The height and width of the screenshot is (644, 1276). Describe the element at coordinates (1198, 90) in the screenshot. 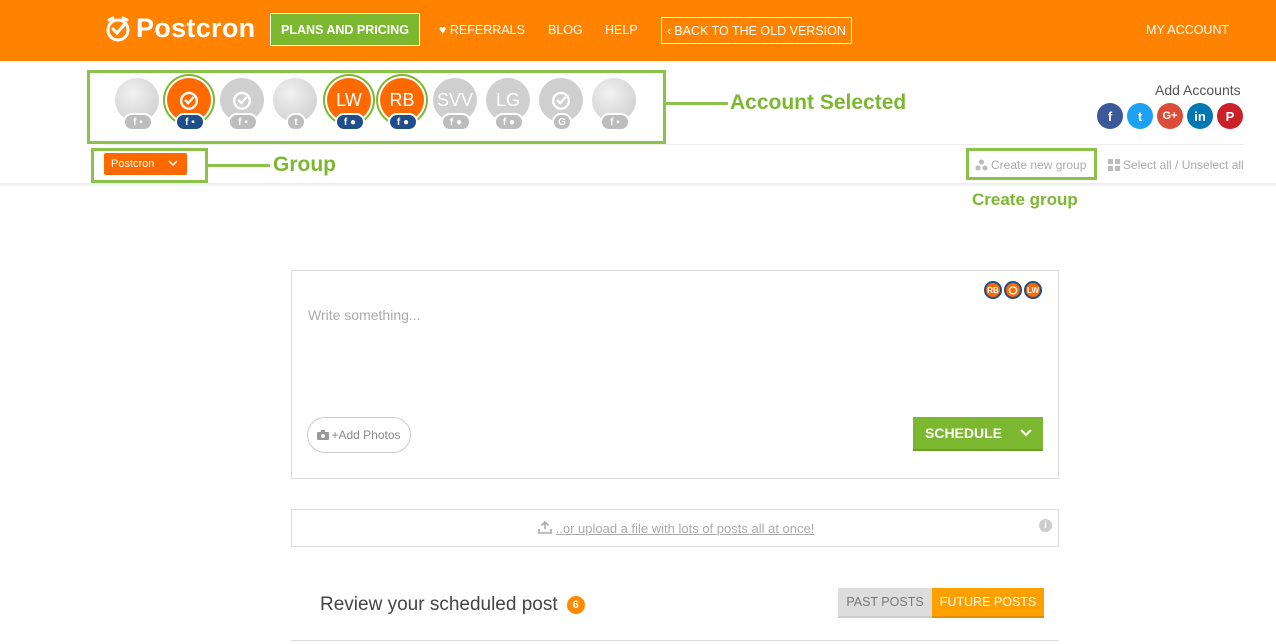

I see `add-accounts-title: Add Accounts` at that location.